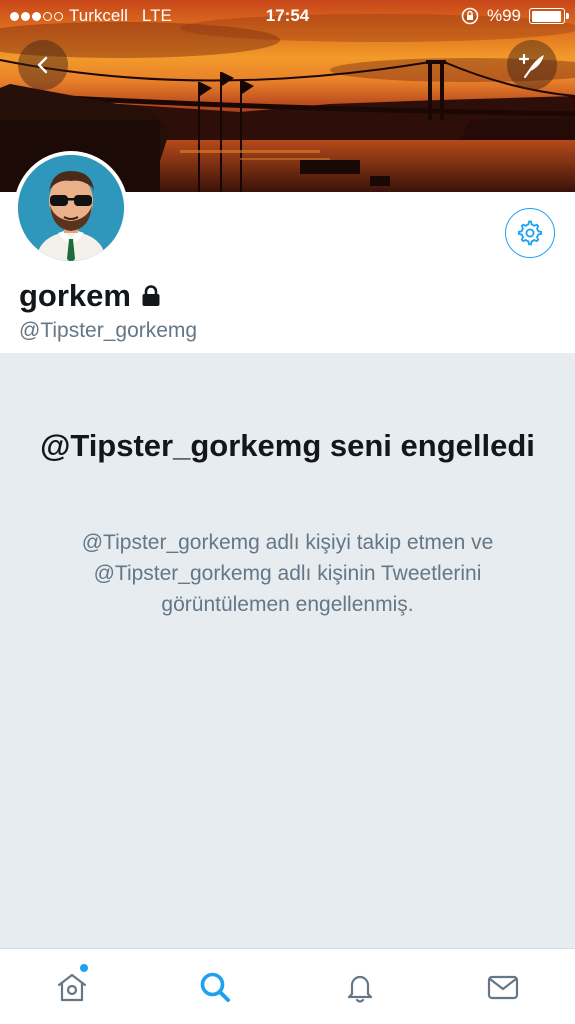  I want to click on status-bar: Turkcell LTE 17:54 %99, so click(287, 16).